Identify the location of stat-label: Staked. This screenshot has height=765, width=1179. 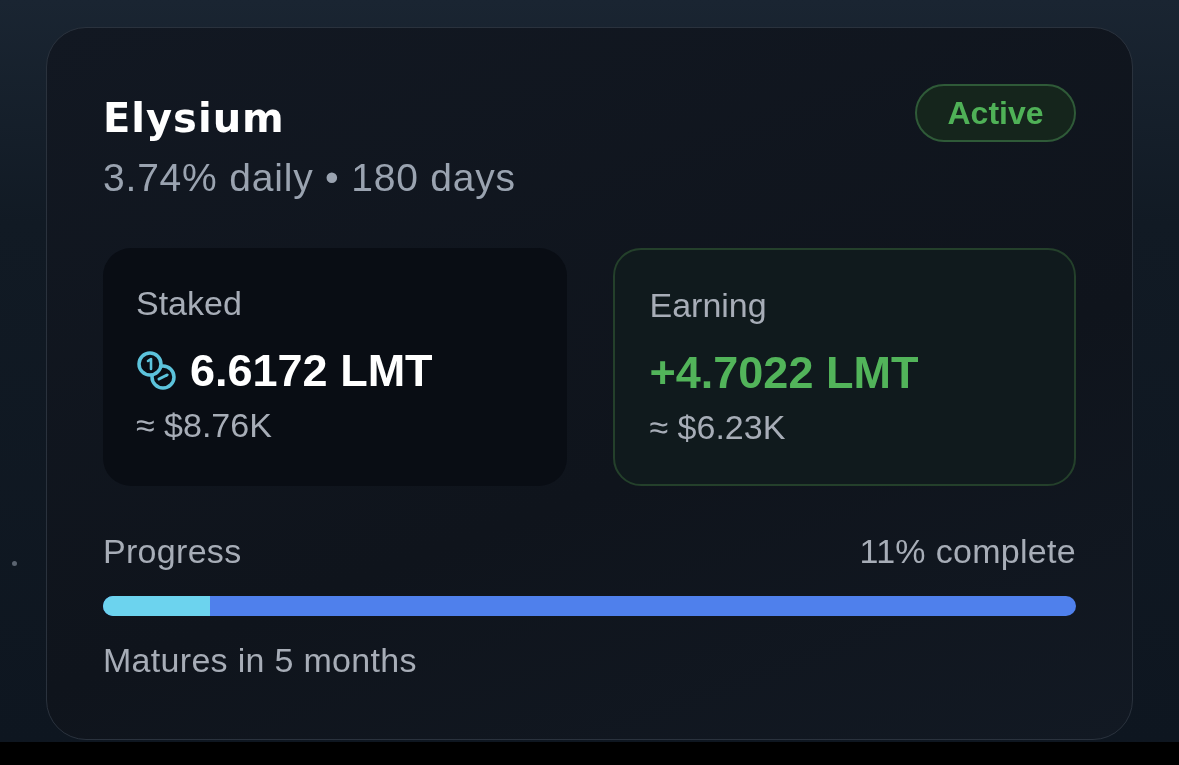
(189, 303).